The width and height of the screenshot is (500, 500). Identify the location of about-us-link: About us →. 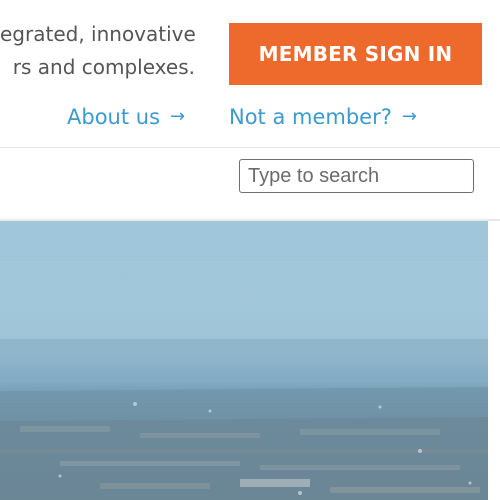
(126, 117).